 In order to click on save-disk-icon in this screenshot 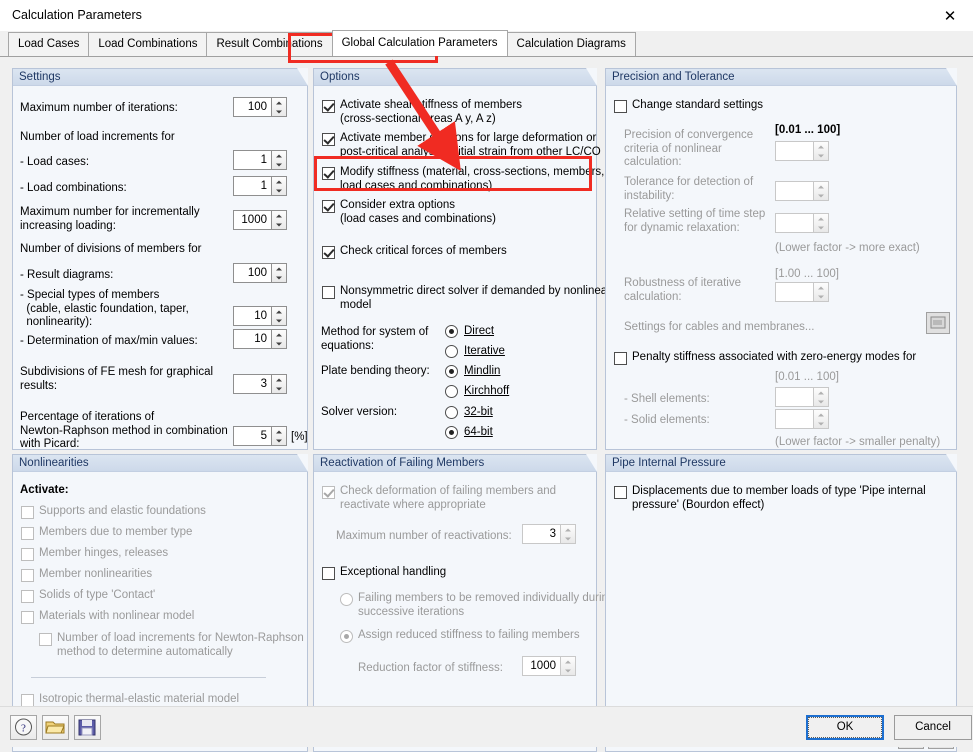, I will do `click(87, 727)`.